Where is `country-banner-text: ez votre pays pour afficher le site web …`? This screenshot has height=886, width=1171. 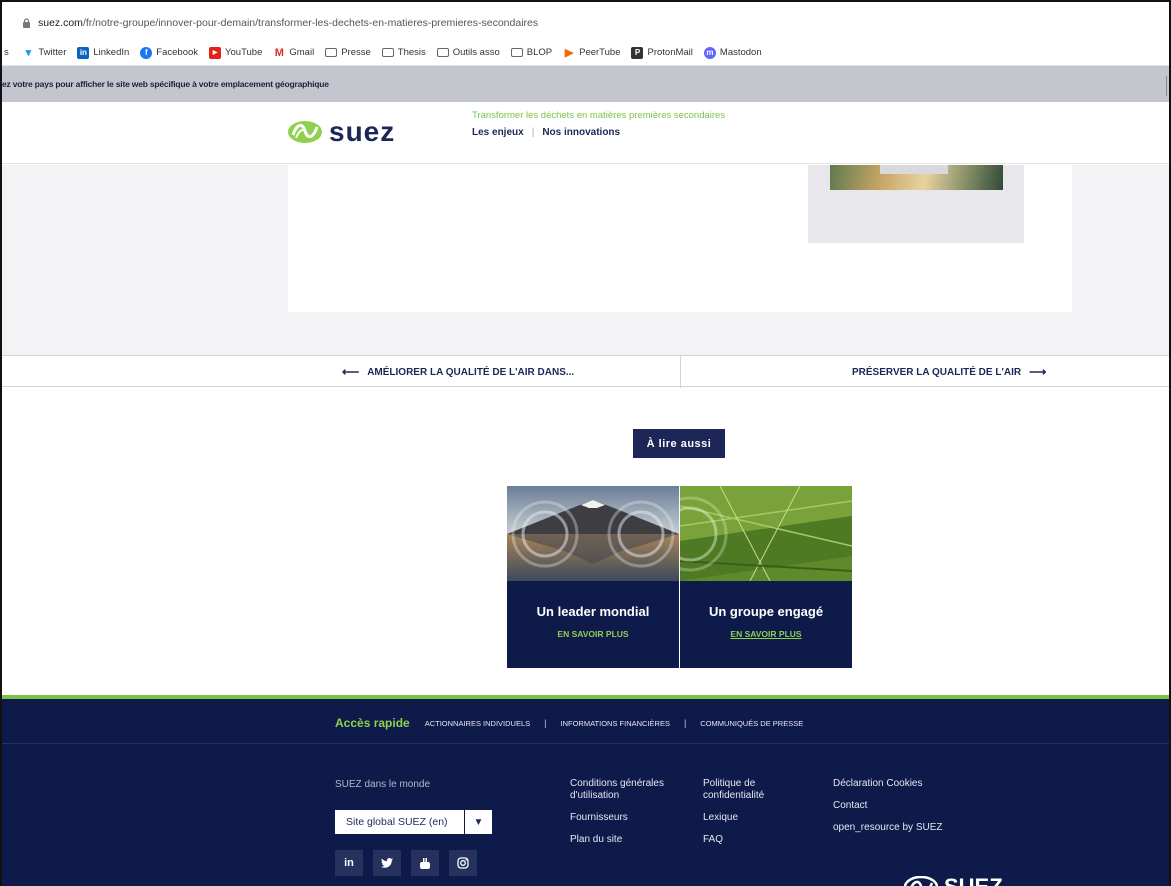
country-banner-text: ez votre pays pour afficher le site web … is located at coordinates (165, 84).